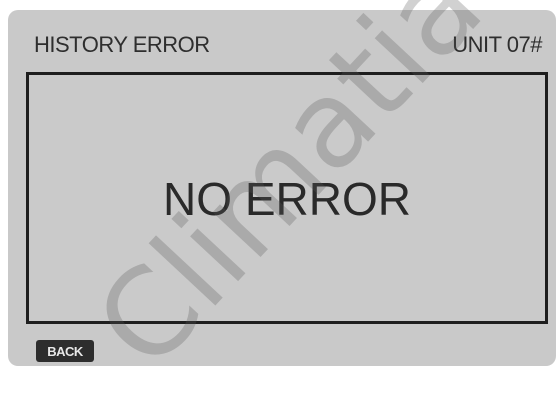 The width and height of the screenshot is (560, 395). I want to click on page-title: HISTORY ERROR, so click(122, 44).